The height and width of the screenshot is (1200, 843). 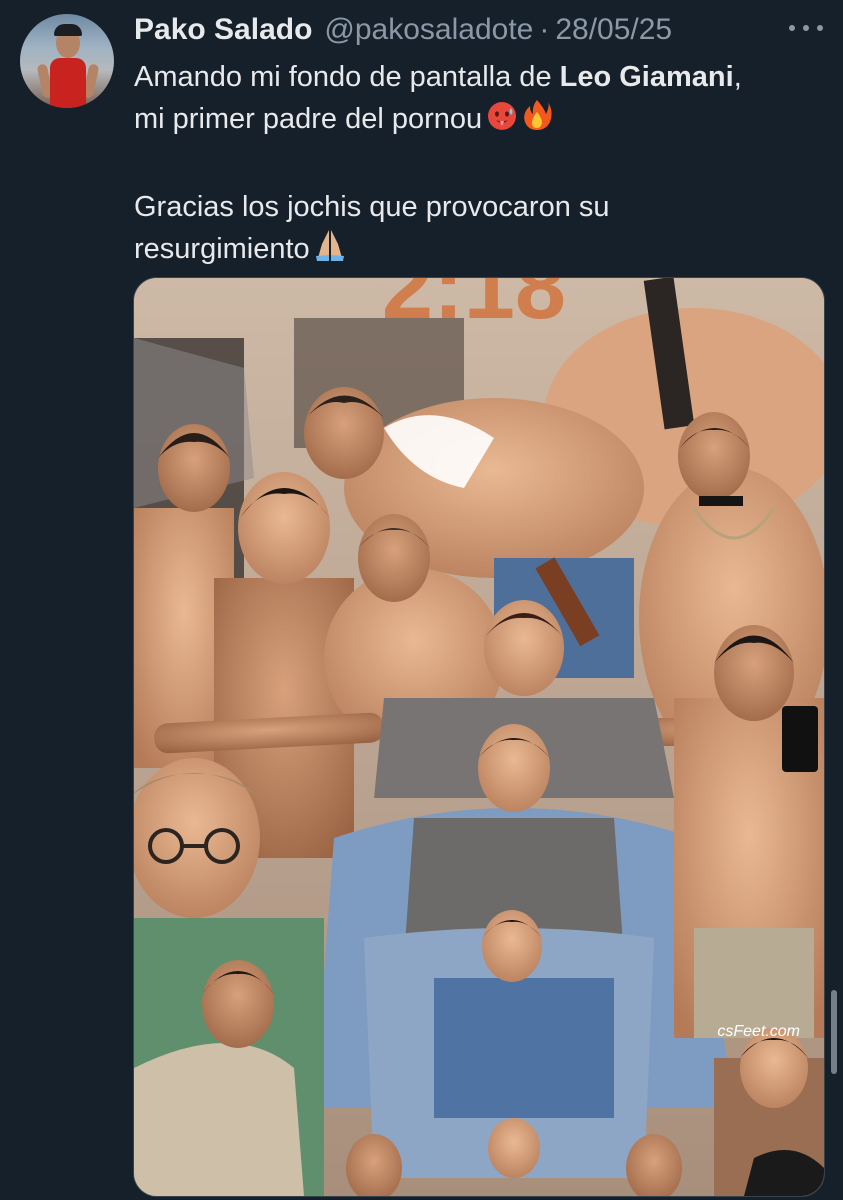 I want to click on text-line1-prefix: Amando mi fondo de pantalla de, so click(x=347, y=77).